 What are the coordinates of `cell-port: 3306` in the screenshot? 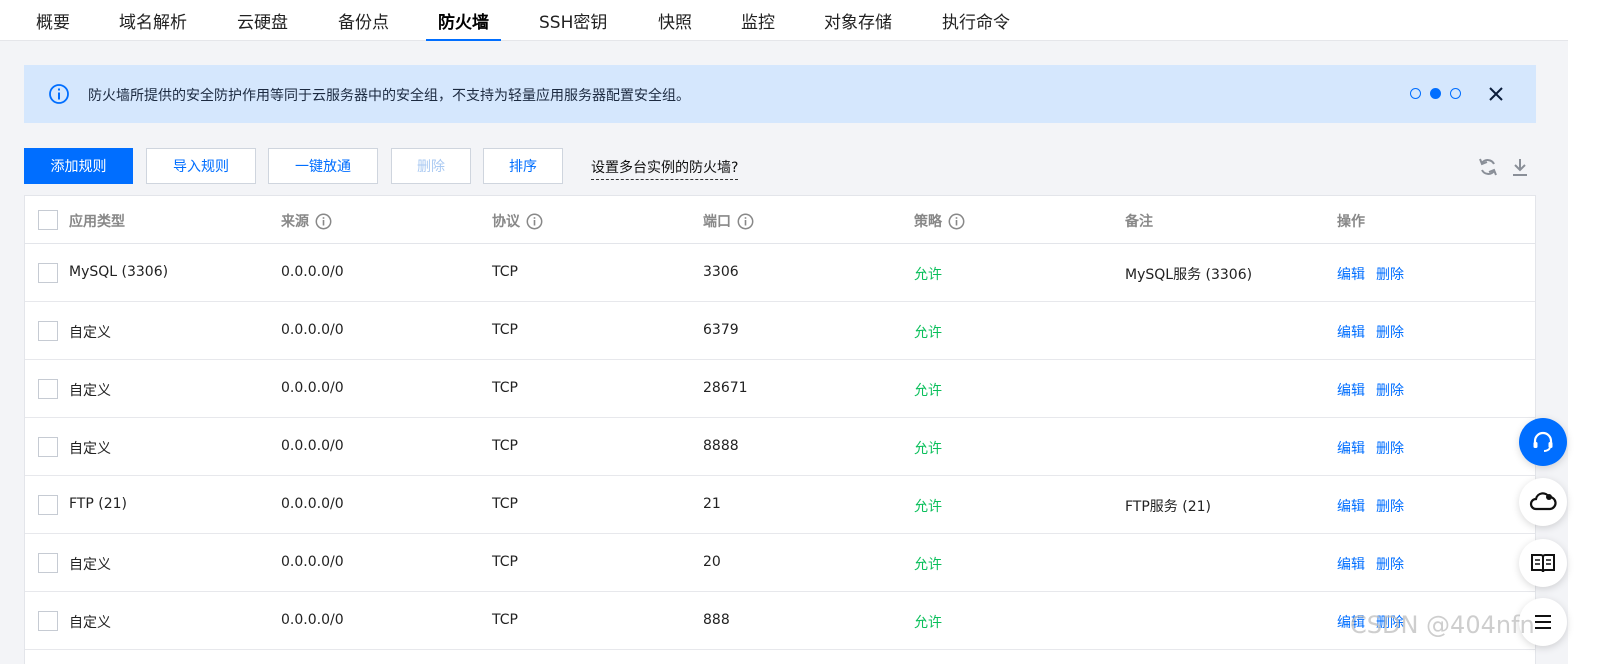 It's located at (721, 272).